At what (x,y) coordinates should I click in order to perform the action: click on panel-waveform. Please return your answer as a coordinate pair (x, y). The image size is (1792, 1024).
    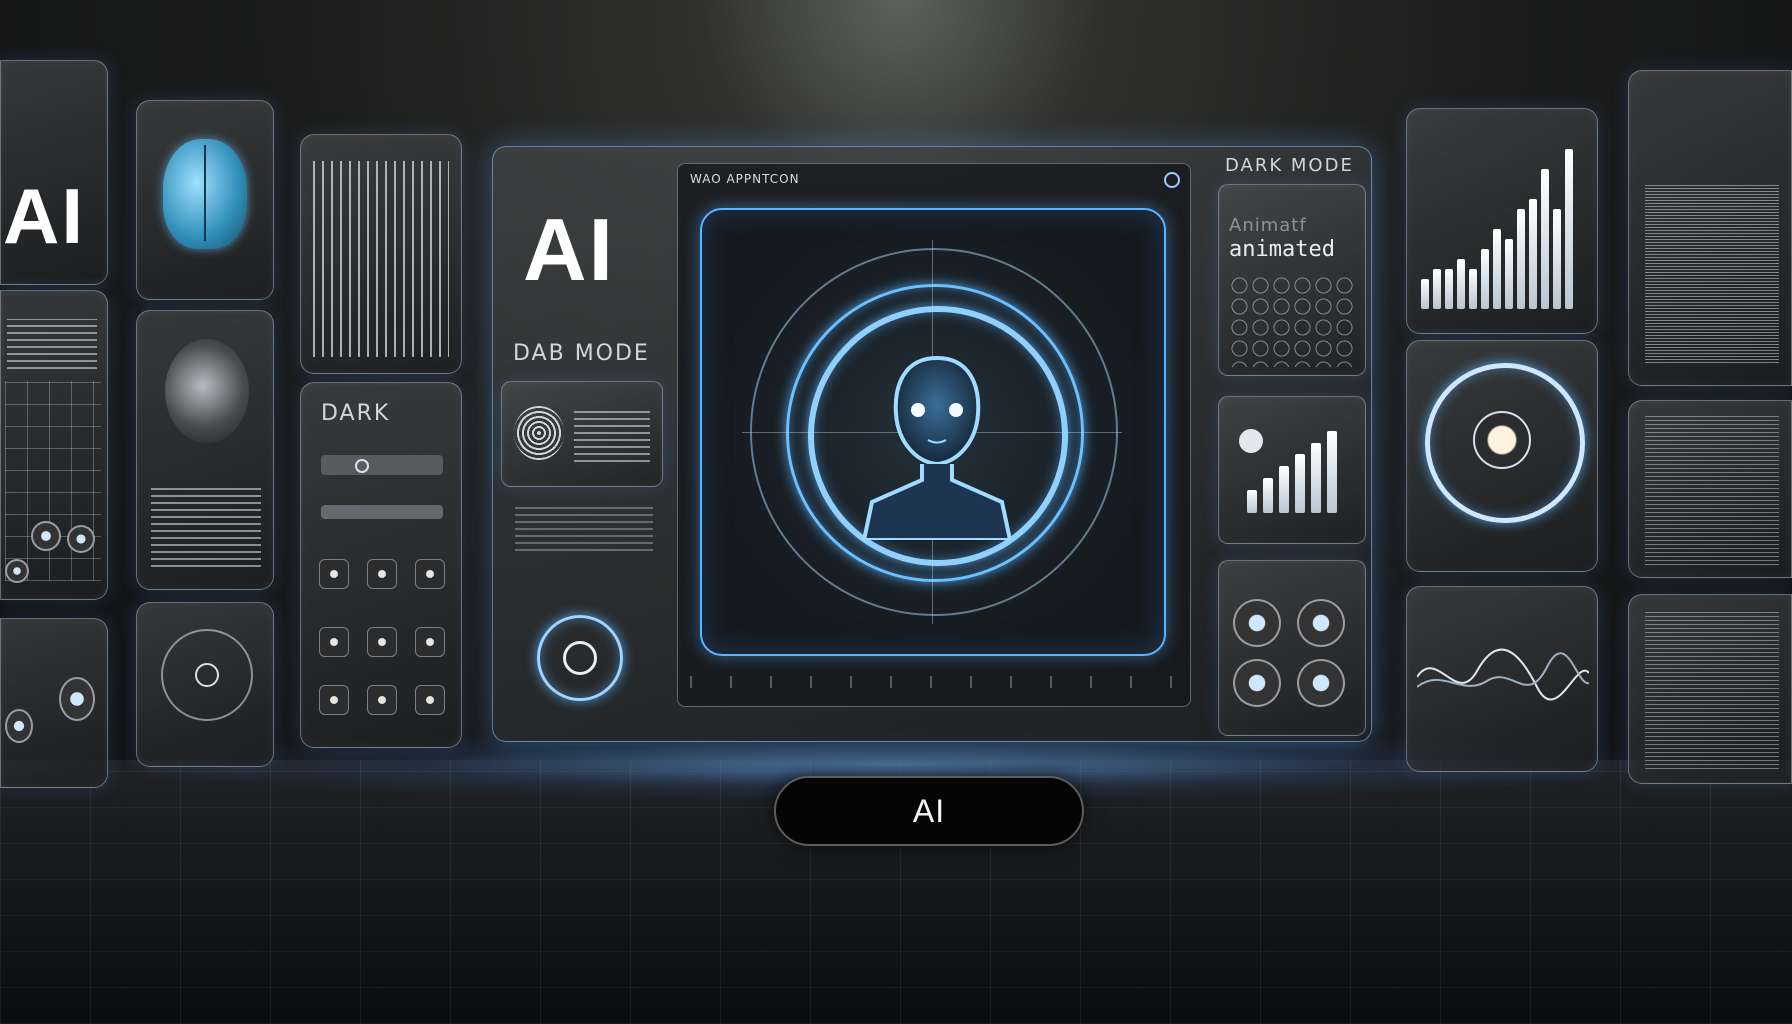
    Looking at the image, I should click on (381, 254).